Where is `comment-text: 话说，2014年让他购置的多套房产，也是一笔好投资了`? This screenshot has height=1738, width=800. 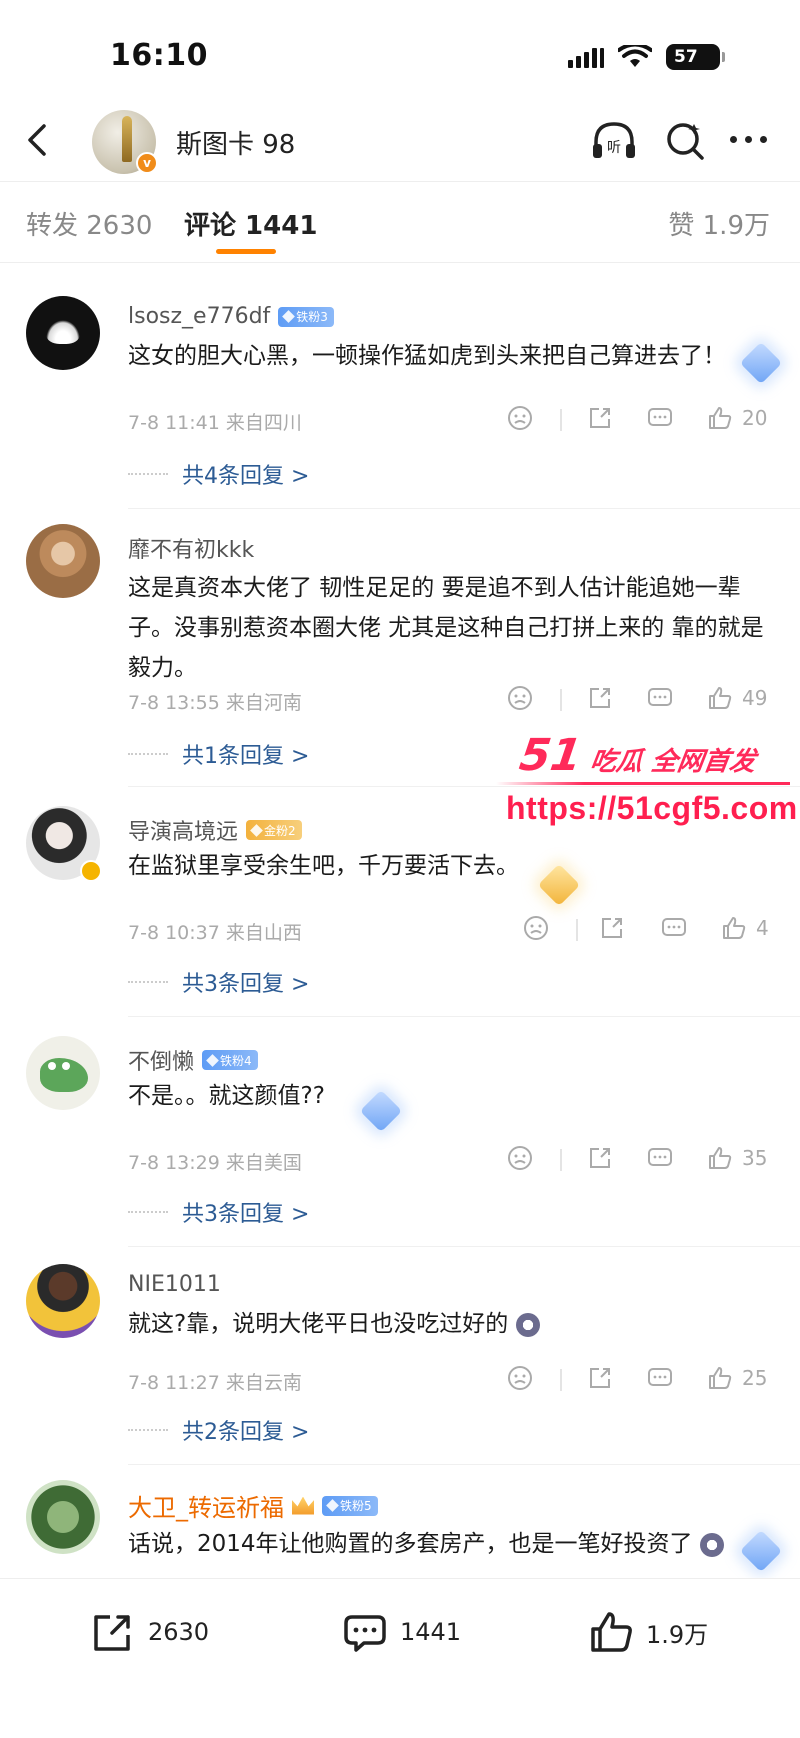
comment-text: 话说，2014年让他购置的多套房产，也是一笔好投资了 is located at coordinates (448, 1544).